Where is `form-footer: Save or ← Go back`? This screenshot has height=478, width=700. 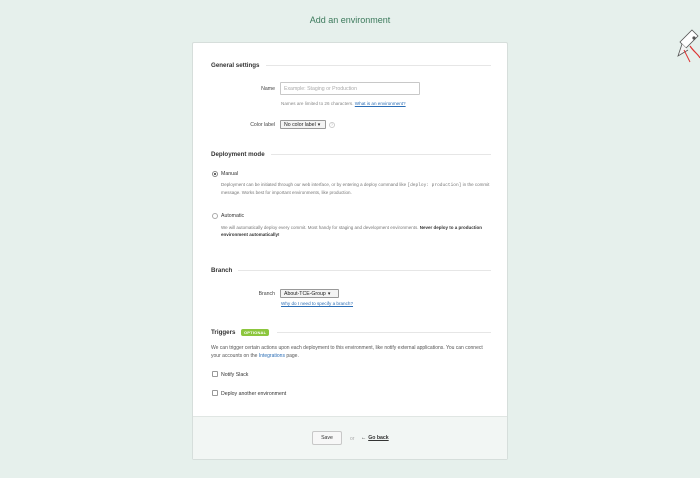
form-footer: Save or ← Go back is located at coordinates (350, 437).